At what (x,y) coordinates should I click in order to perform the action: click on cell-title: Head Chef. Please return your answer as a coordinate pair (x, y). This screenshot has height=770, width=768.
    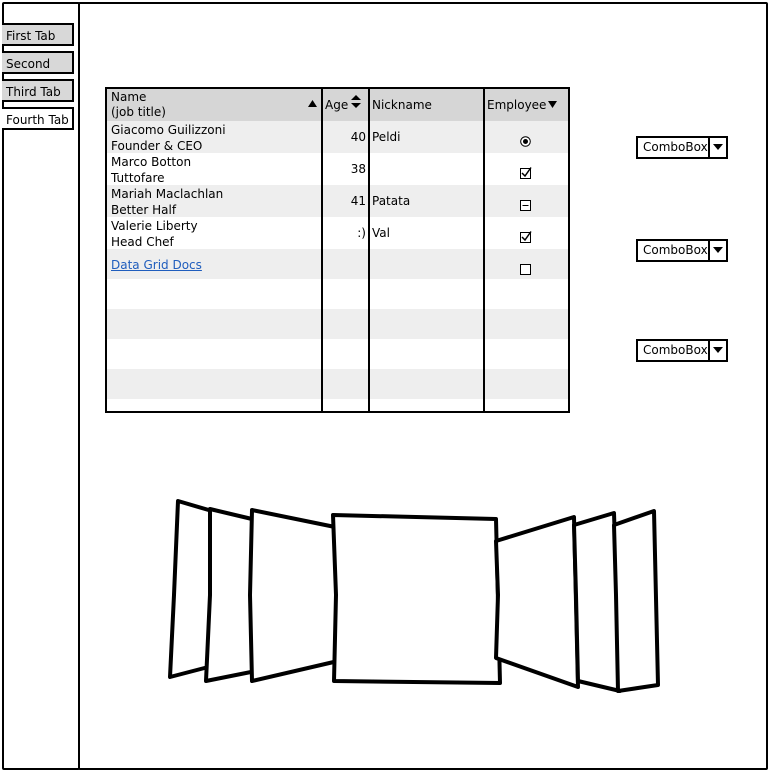
    Looking at the image, I should click on (142, 242).